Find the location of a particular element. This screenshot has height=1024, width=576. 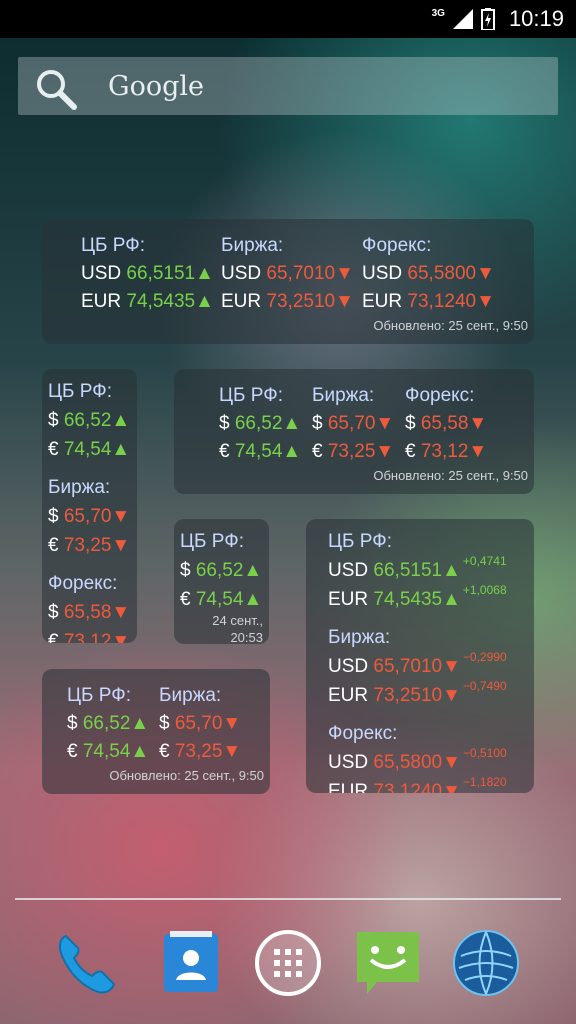

cb-eur-change: +1,0068 is located at coordinates (484, 590).